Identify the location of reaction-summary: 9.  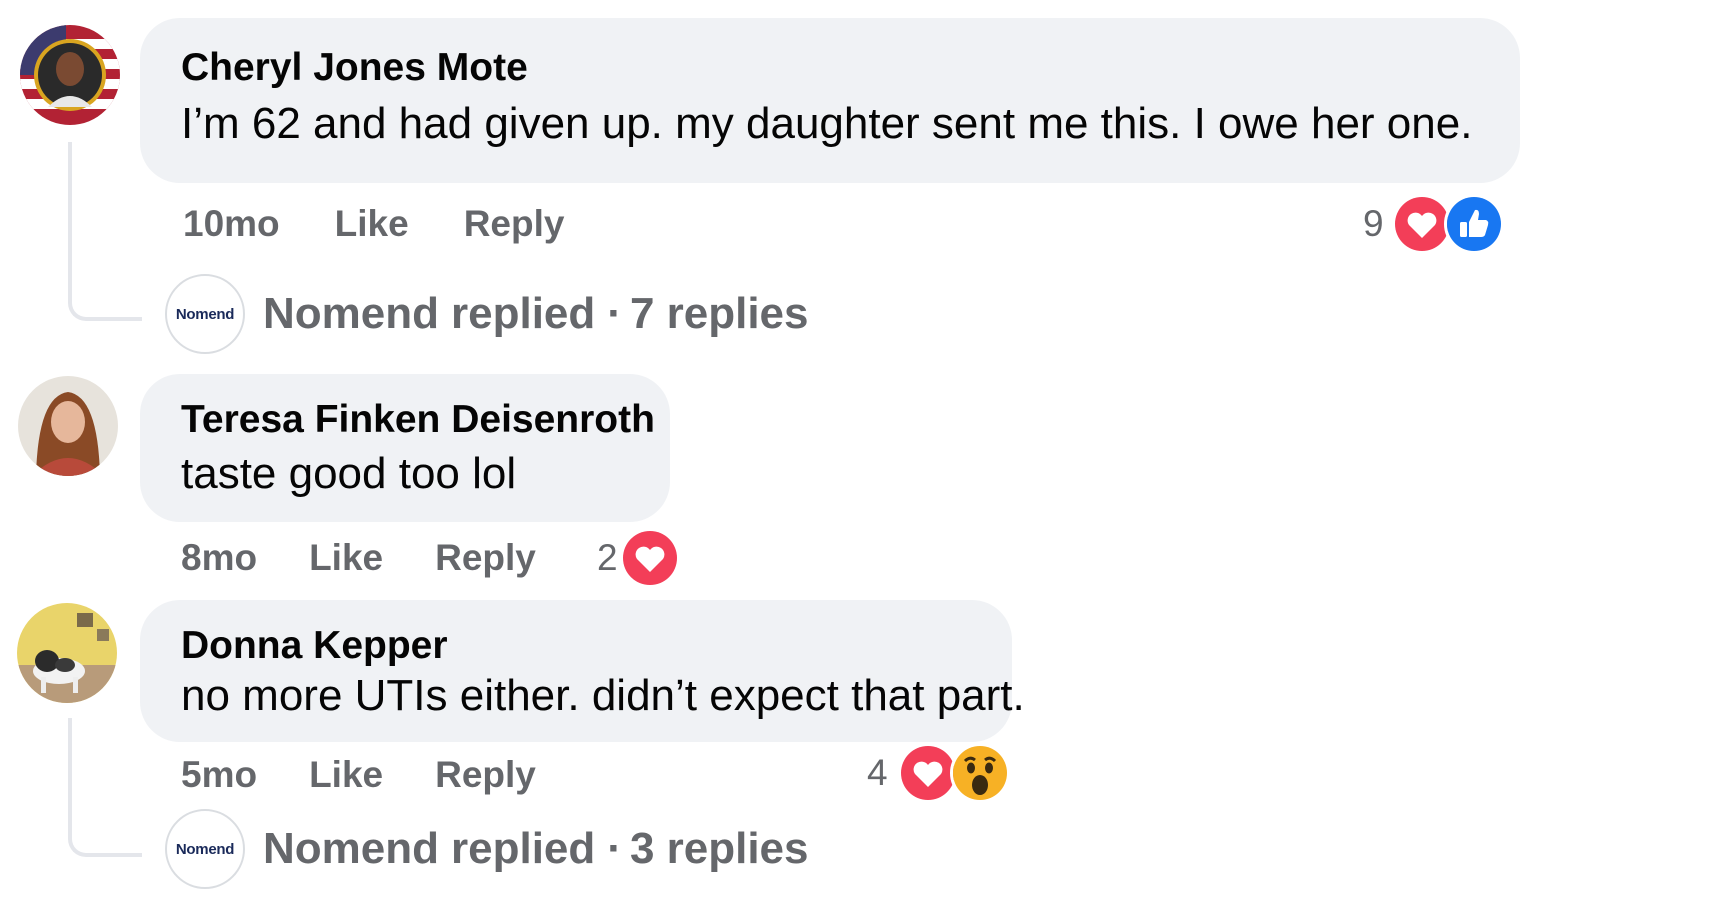
(1433, 224).